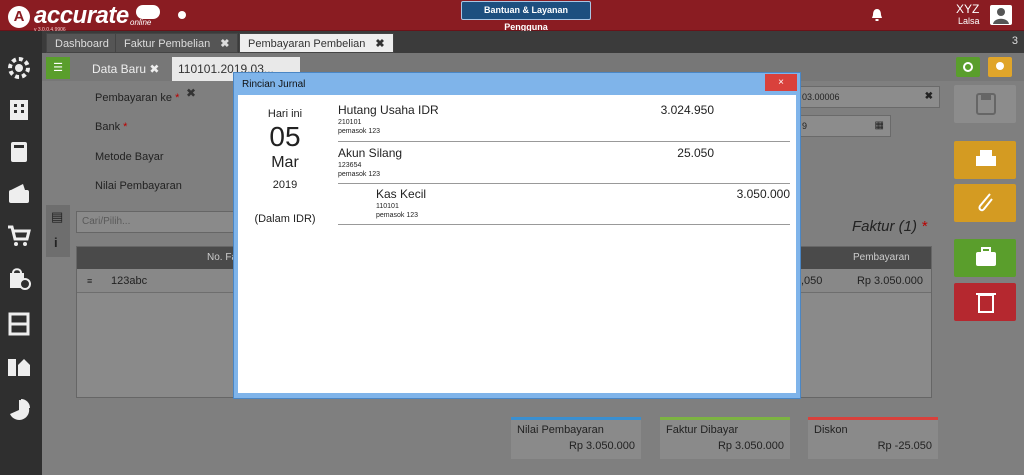 The height and width of the screenshot is (475, 1024). What do you see at coordinates (370, 153) in the screenshot?
I see `entry-account-name: Akun Silang` at bounding box center [370, 153].